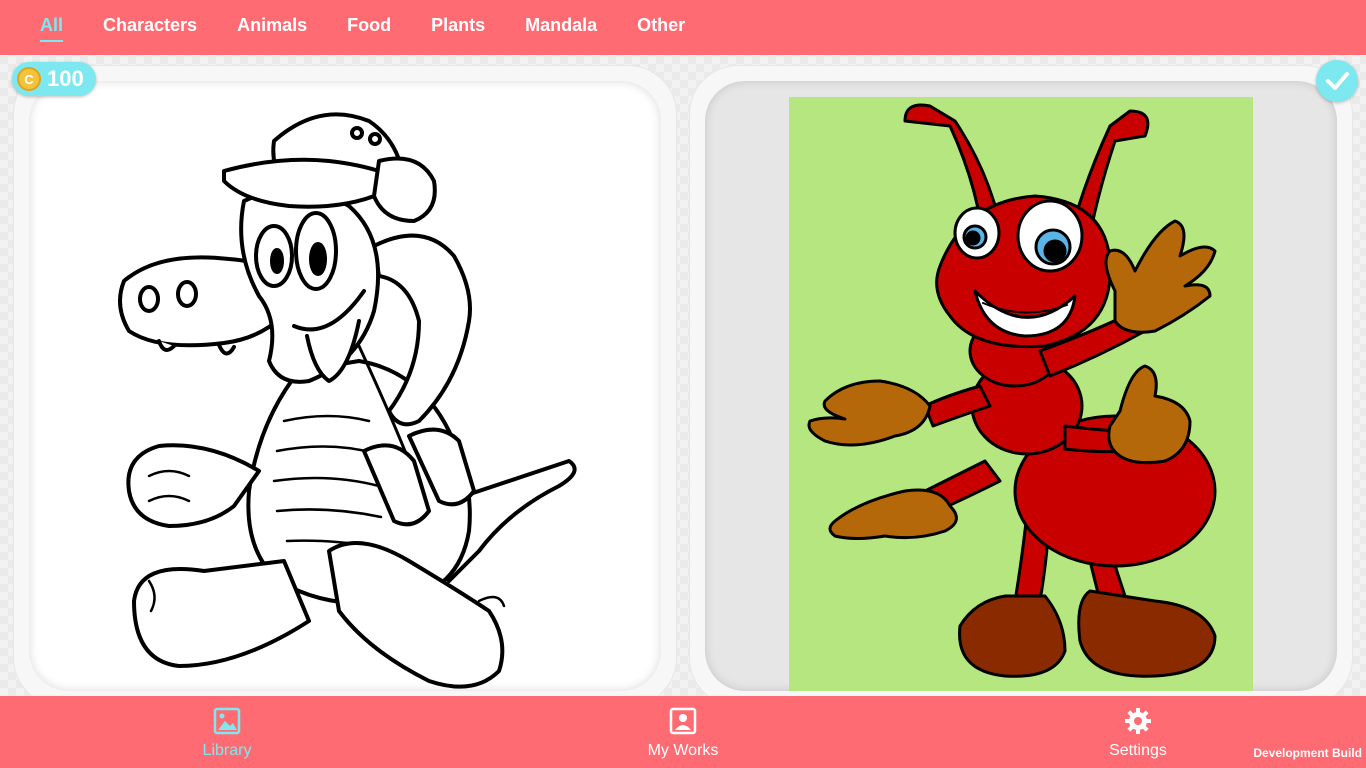  I want to click on tab-mandala: Mandala, so click(561, 27).